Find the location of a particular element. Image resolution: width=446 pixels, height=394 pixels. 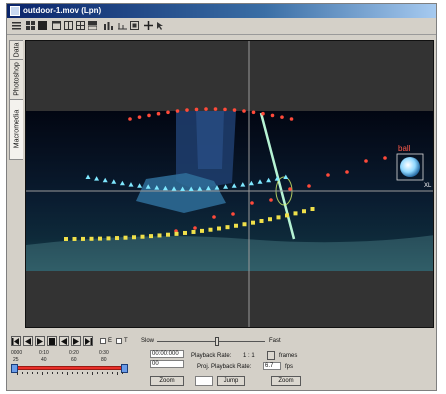

step-back-button is located at coordinates (28, 341).